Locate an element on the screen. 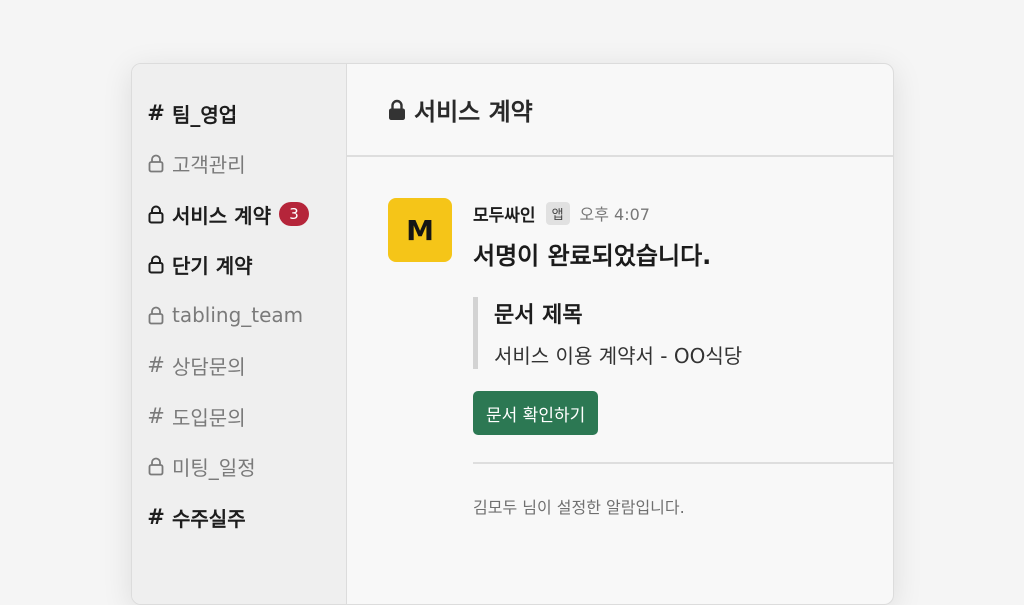  channel-item-tabling-team: tabling_team is located at coordinates (239, 315).